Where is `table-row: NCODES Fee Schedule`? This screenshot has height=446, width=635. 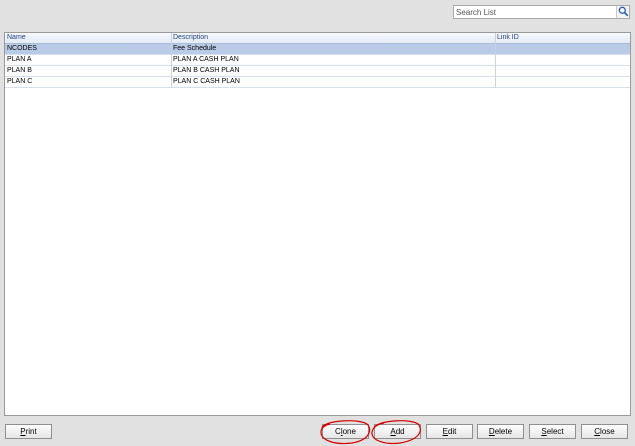 table-row: NCODES Fee Schedule is located at coordinates (317, 49).